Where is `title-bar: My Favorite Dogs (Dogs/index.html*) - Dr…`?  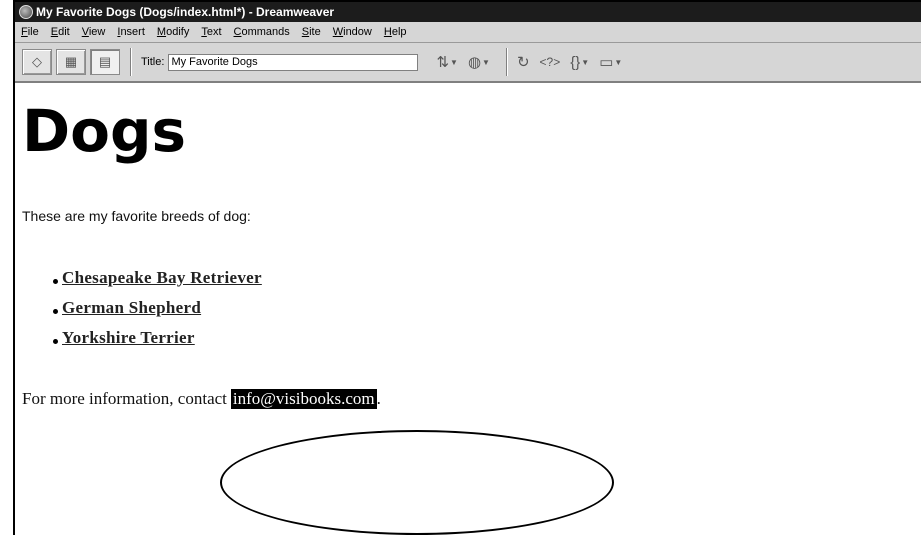 title-bar: My Favorite Dogs (Dogs/index.html*) - Dr… is located at coordinates (468, 12).